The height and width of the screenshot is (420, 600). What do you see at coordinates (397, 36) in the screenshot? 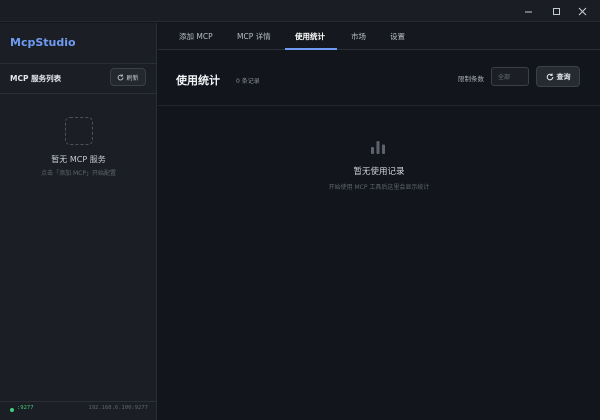
I see `tab-settings: 设置` at bounding box center [397, 36].